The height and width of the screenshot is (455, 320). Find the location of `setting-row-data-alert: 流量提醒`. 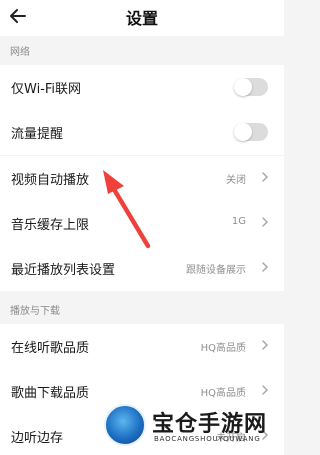

setting-row-data-alert: 流量提醒 is located at coordinates (142, 132).